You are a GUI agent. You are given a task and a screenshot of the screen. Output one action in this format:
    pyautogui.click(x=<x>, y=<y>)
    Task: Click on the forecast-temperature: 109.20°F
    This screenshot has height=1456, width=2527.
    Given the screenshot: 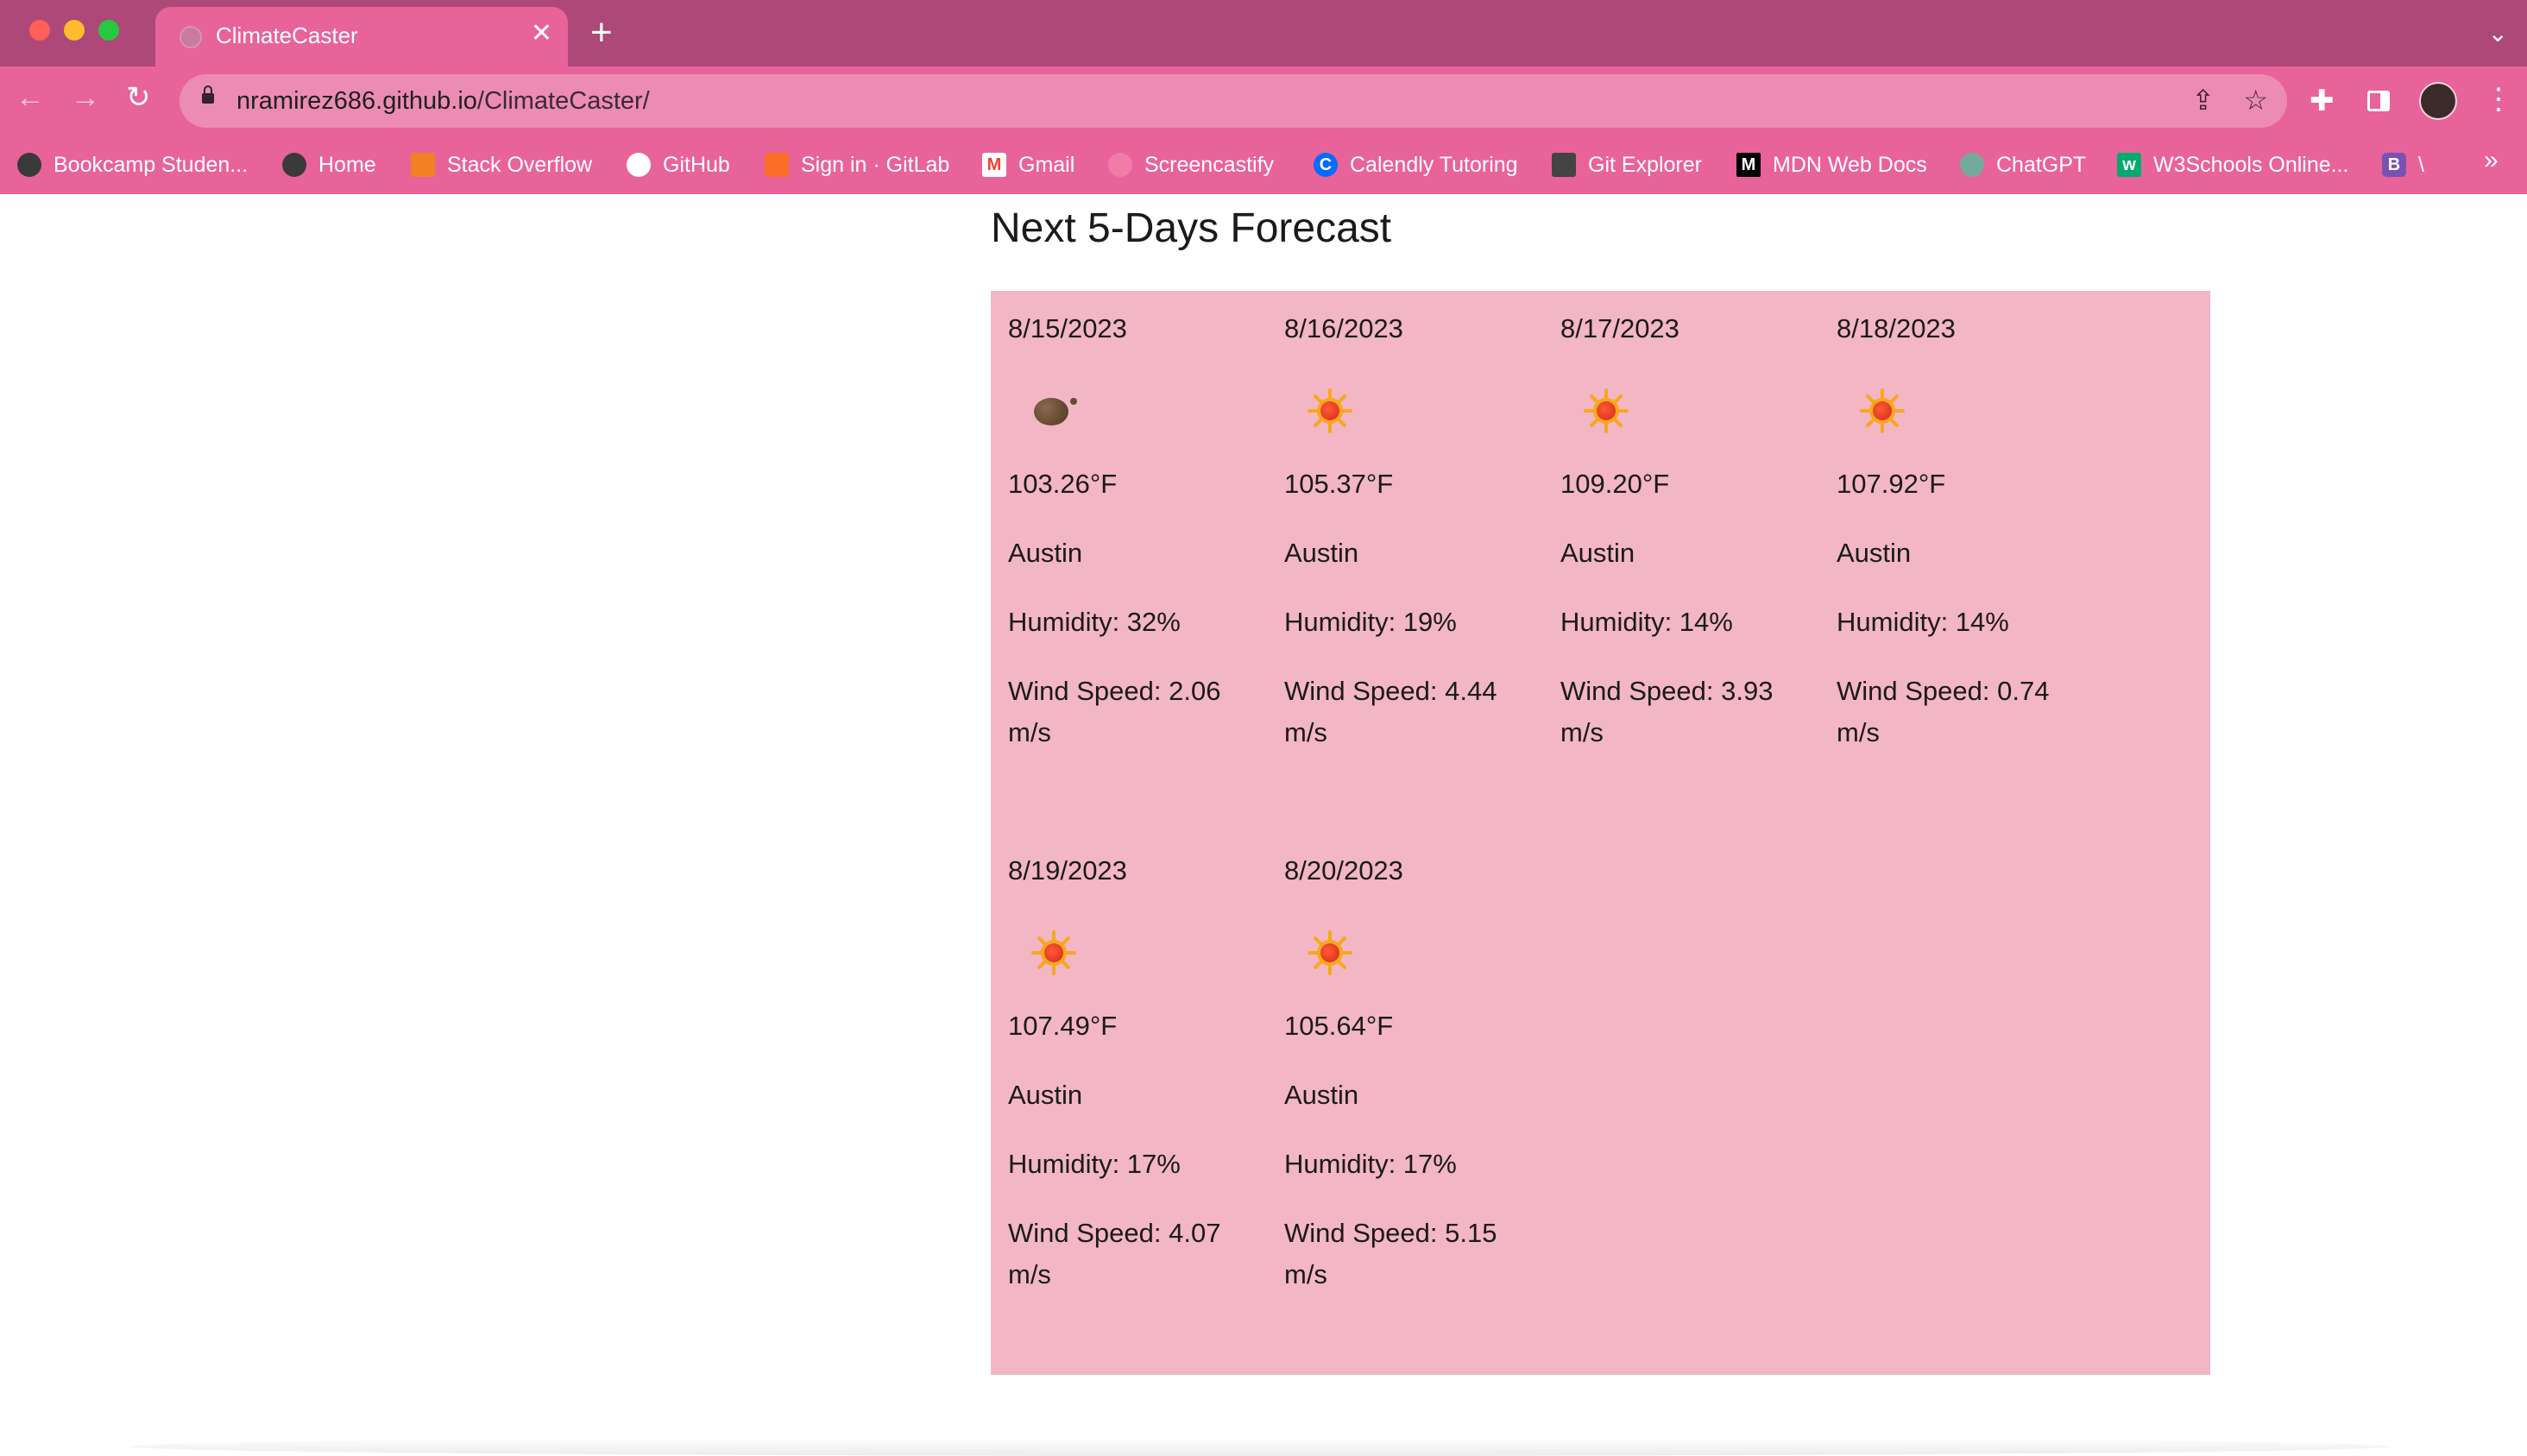 What is the action you would take?
    pyautogui.click(x=1615, y=484)
    